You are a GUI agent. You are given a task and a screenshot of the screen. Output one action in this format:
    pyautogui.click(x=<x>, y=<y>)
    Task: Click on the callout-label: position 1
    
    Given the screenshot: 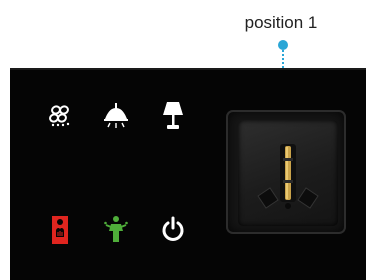 What is the action you would take?
    pyautogui.click(x=281, y=22)
    